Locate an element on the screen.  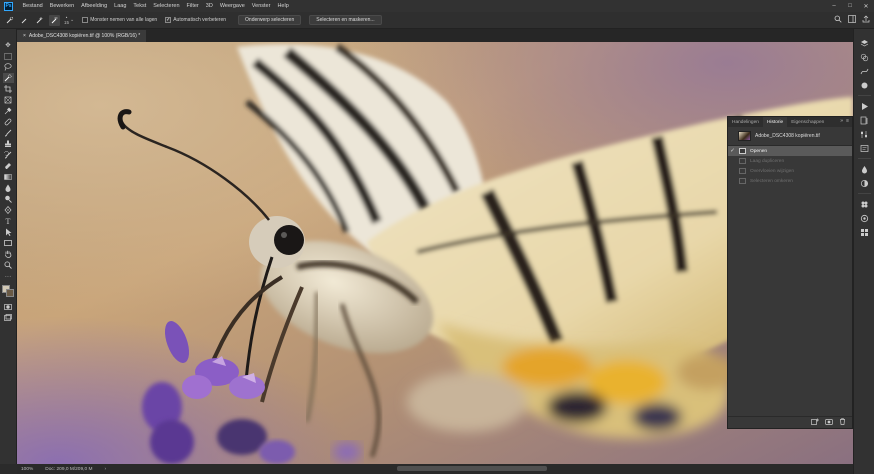
menu-bestand: Bestand is located at coordinates (32, 6).